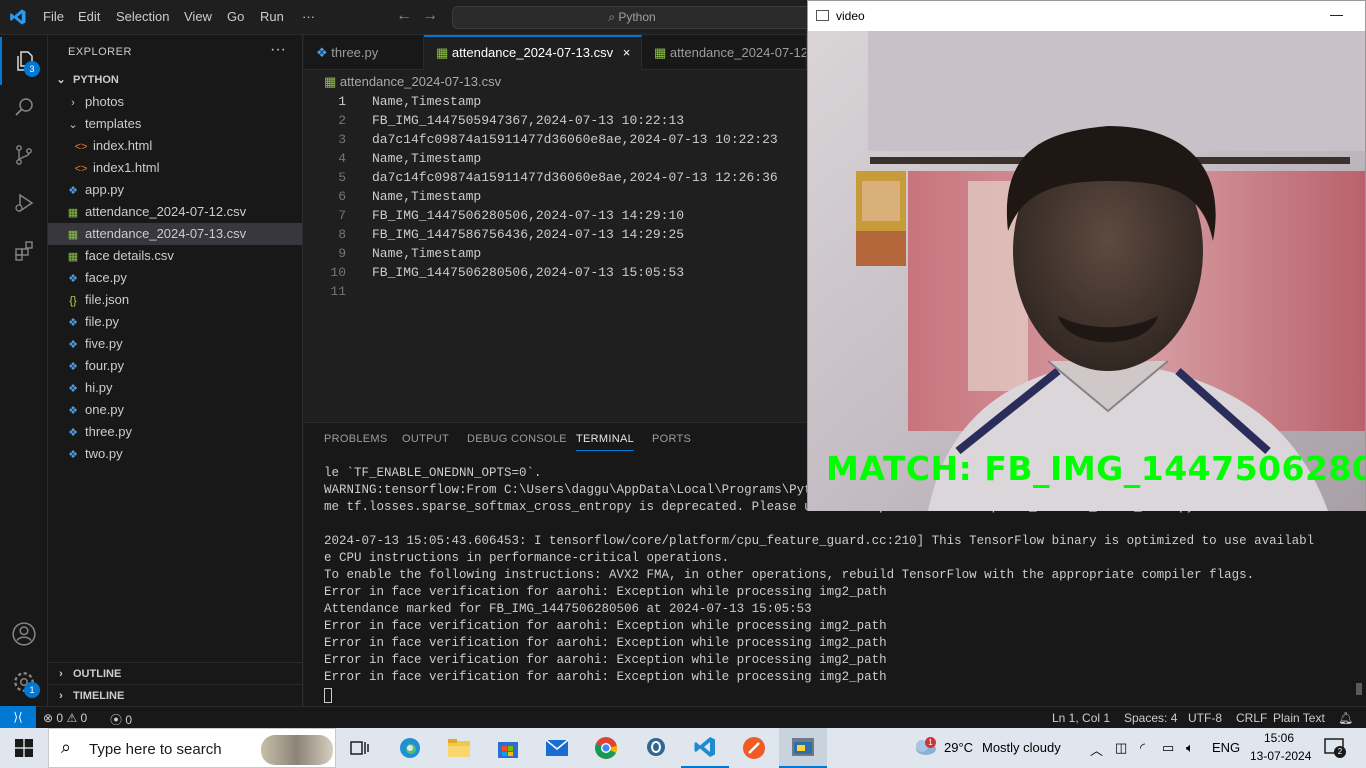 The height and width of the screenshot is (768, 1366). Describe the element at coordinates (142, 16) in the screenshot. I see `menu-selection: Selection` at that location.